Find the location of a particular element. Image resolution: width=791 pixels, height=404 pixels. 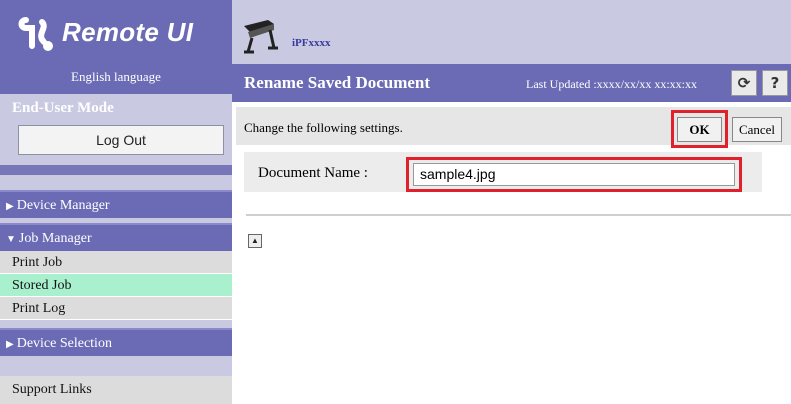

sidebar-item-device-selection: ▶ Device Selection is located at coordinates (116, 342).